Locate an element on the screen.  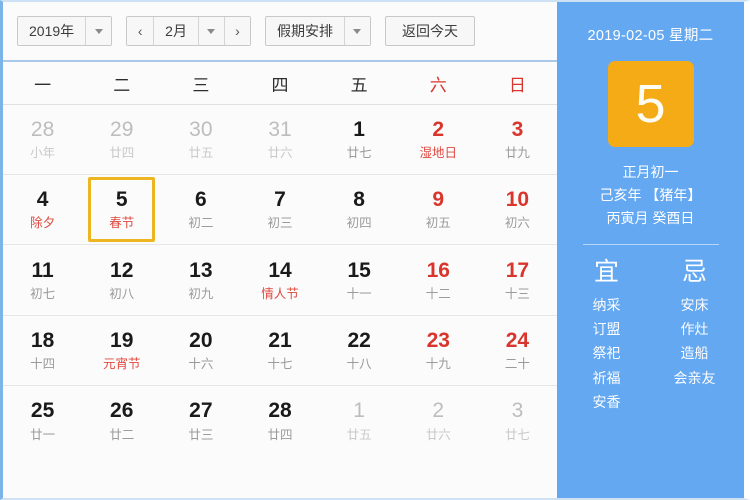
yi-title: 宜 is located at coordinates (606, 272).